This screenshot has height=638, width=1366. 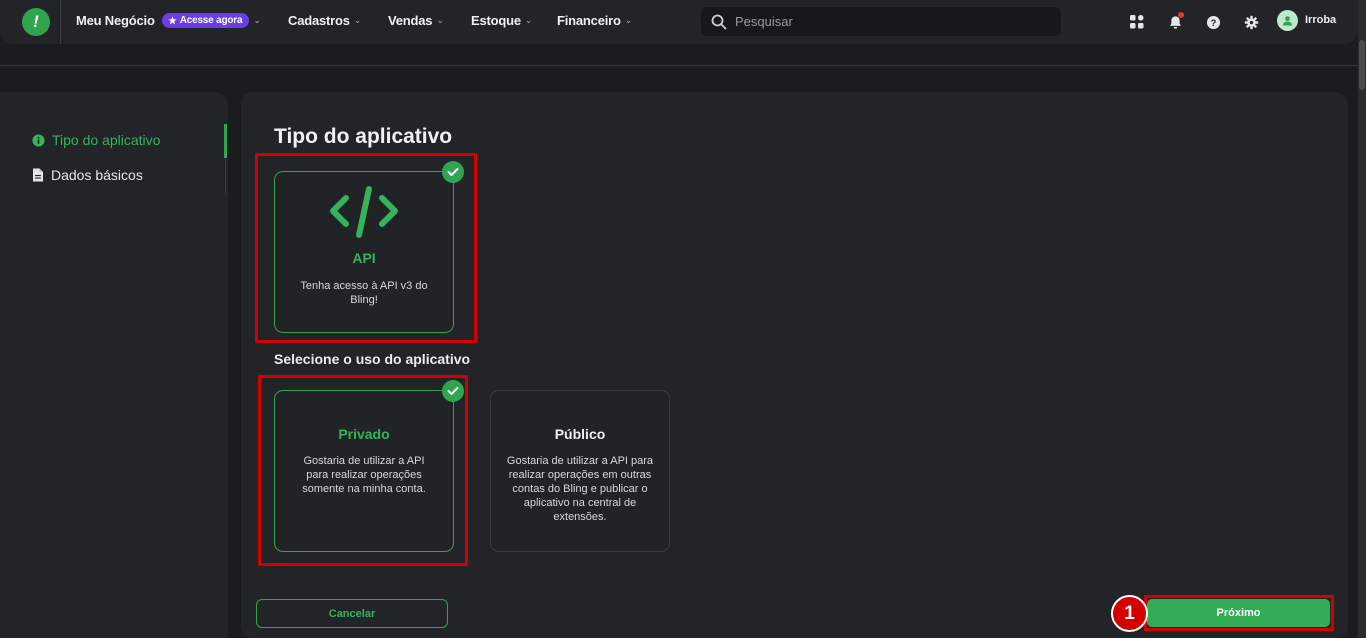 I want to click on nav-item-meu-negocio: Meu Negócio Acesse agora ⌄, so click(x=168, y=20).